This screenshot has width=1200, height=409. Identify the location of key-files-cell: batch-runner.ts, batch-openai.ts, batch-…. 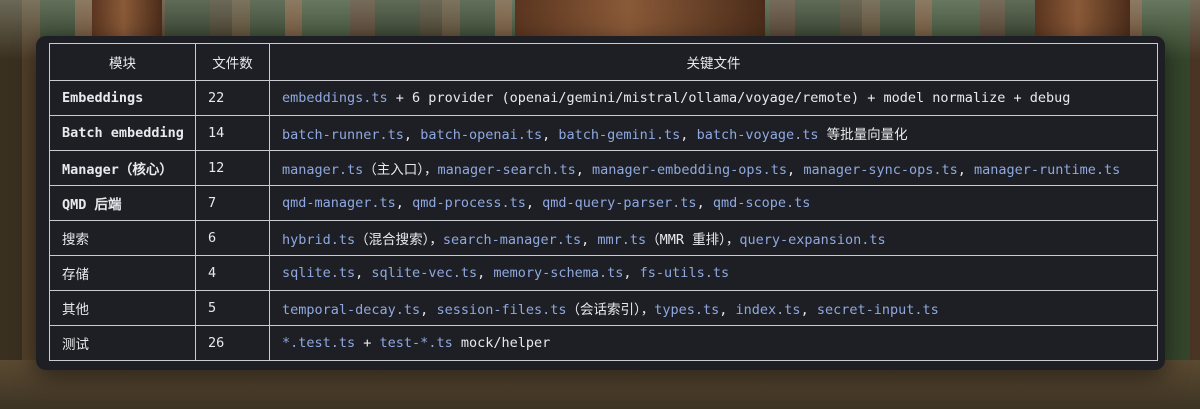
(713, 133).